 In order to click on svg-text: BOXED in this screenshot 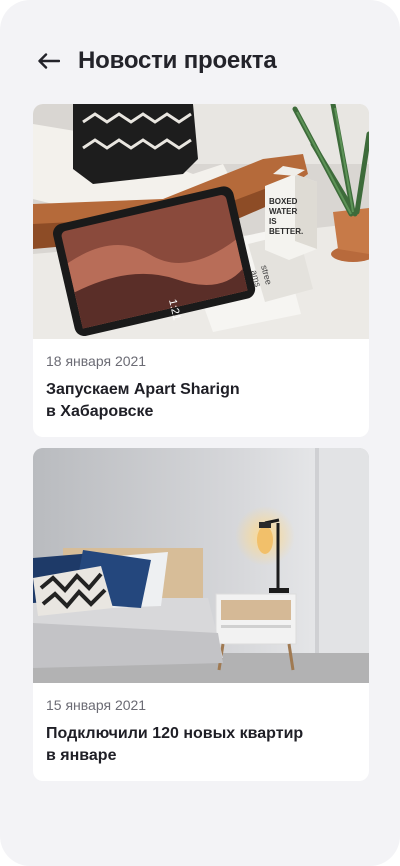, I will do `click(283, 201)`.